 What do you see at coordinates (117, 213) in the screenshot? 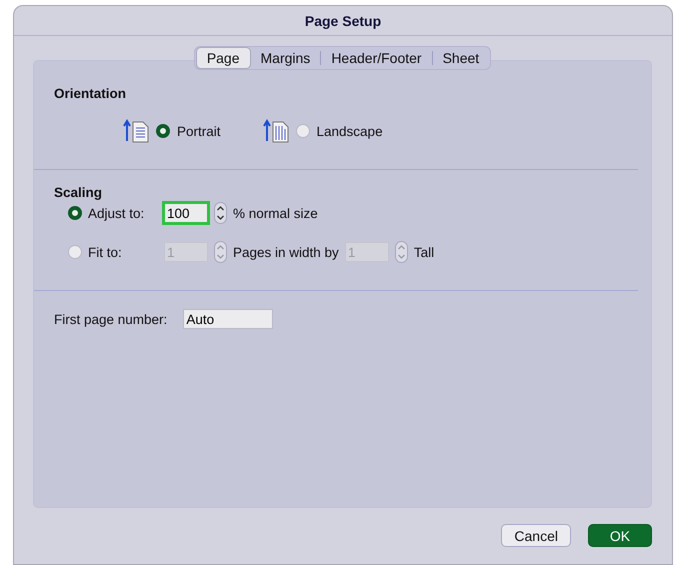
I see `radio-label: Adjust to:` at bounding box center [117, 213].